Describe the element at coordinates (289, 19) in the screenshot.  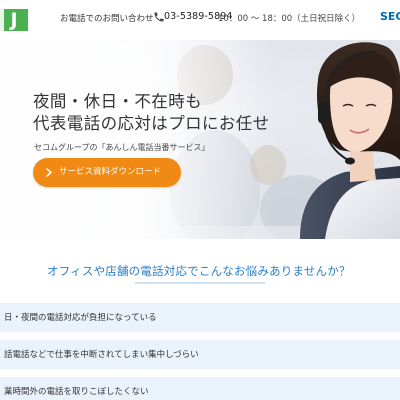
I see `business-hours: 10：00 〜 18：00（土日祝日除く）` at that location.